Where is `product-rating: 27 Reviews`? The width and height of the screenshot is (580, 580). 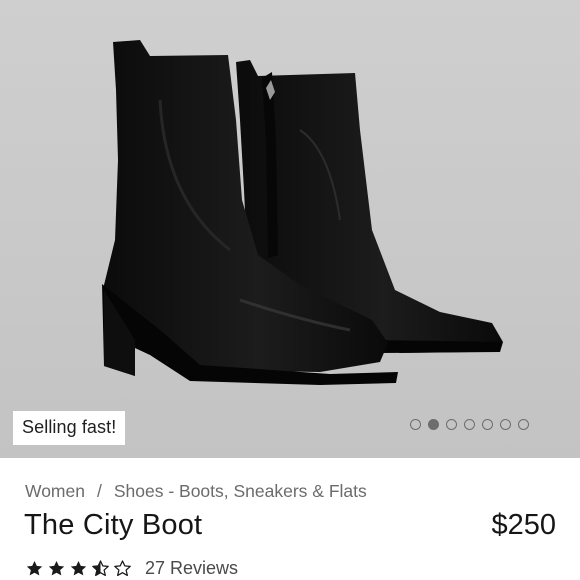 product-rating: 27 Reviews is located at coordinates (131, 568).